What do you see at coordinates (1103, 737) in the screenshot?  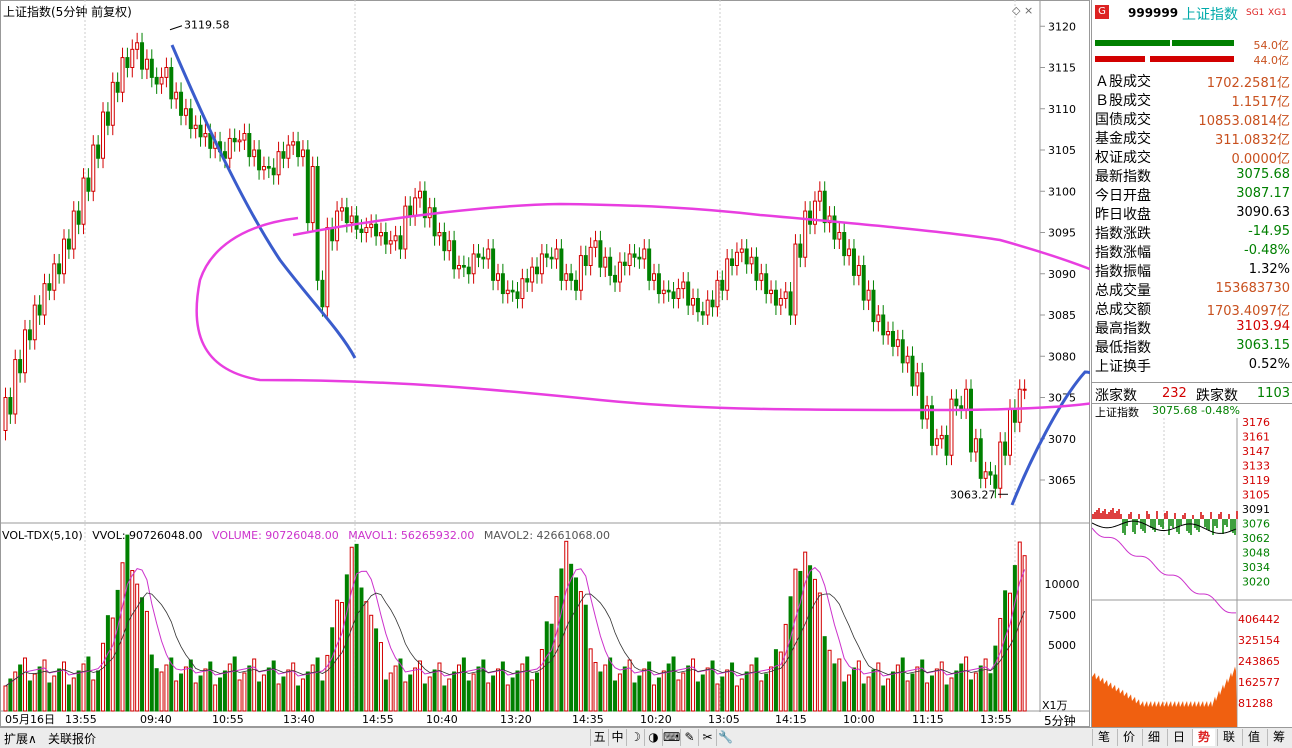 I see `side-tab: 笔` at bounding box center [1103, 737].